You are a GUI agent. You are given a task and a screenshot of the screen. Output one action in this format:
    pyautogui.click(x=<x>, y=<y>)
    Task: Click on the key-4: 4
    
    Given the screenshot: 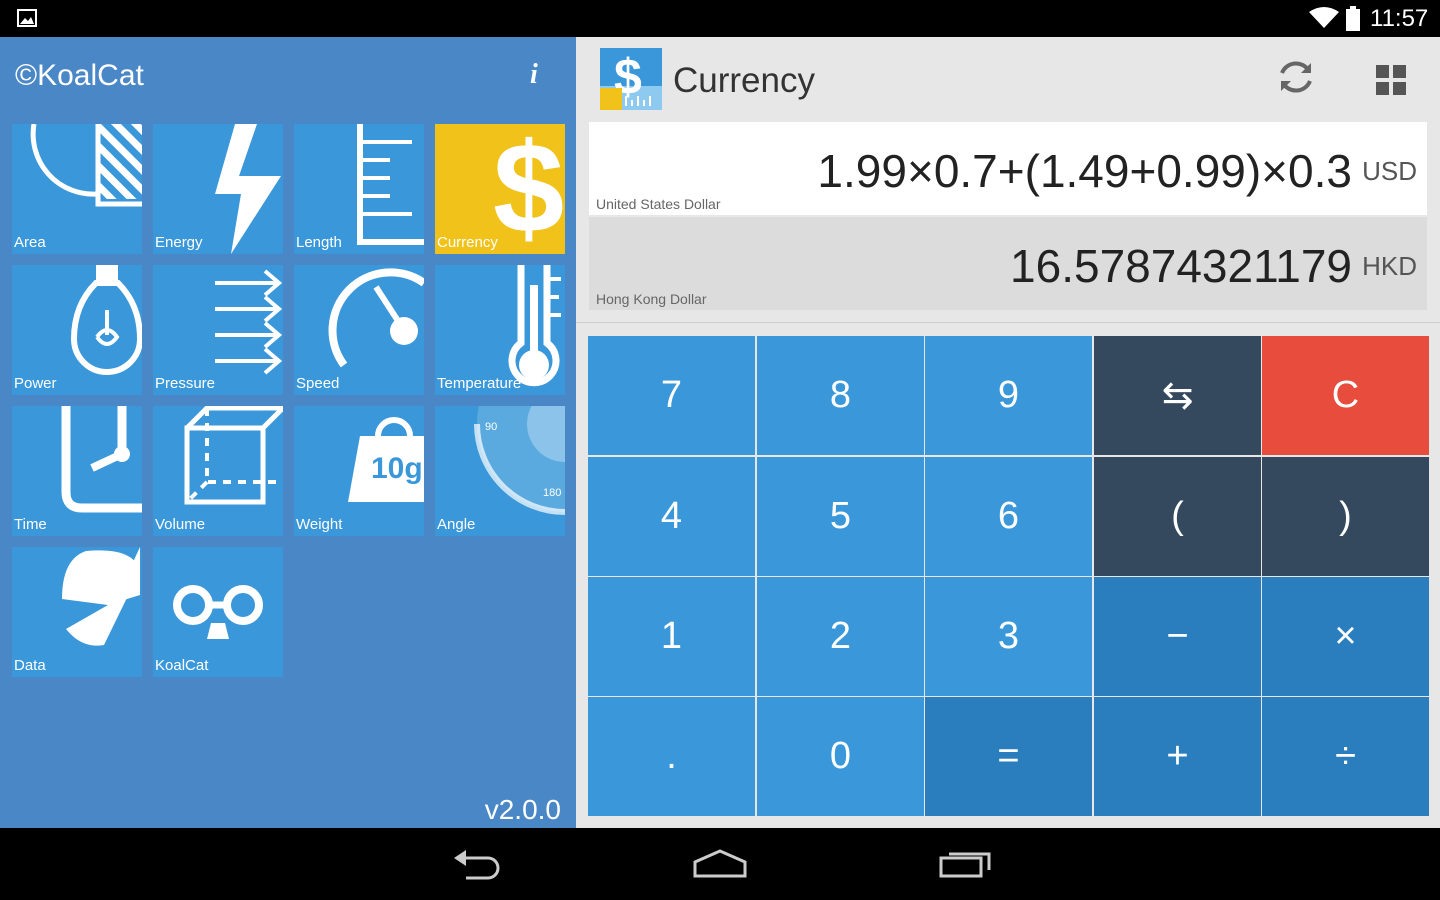 What is the action you would take?
    pyautogui.click(x=671, y=516)
    